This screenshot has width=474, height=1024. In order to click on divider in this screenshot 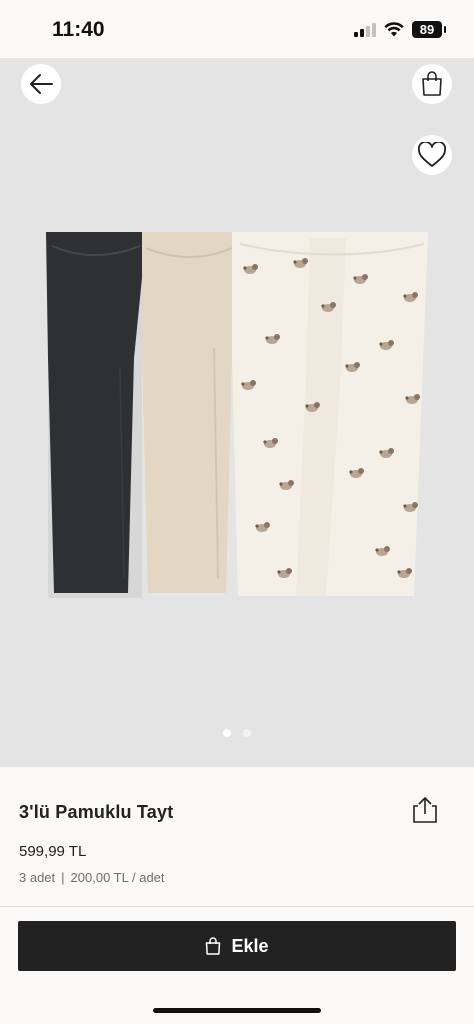, I will do `click(237, 906)`.